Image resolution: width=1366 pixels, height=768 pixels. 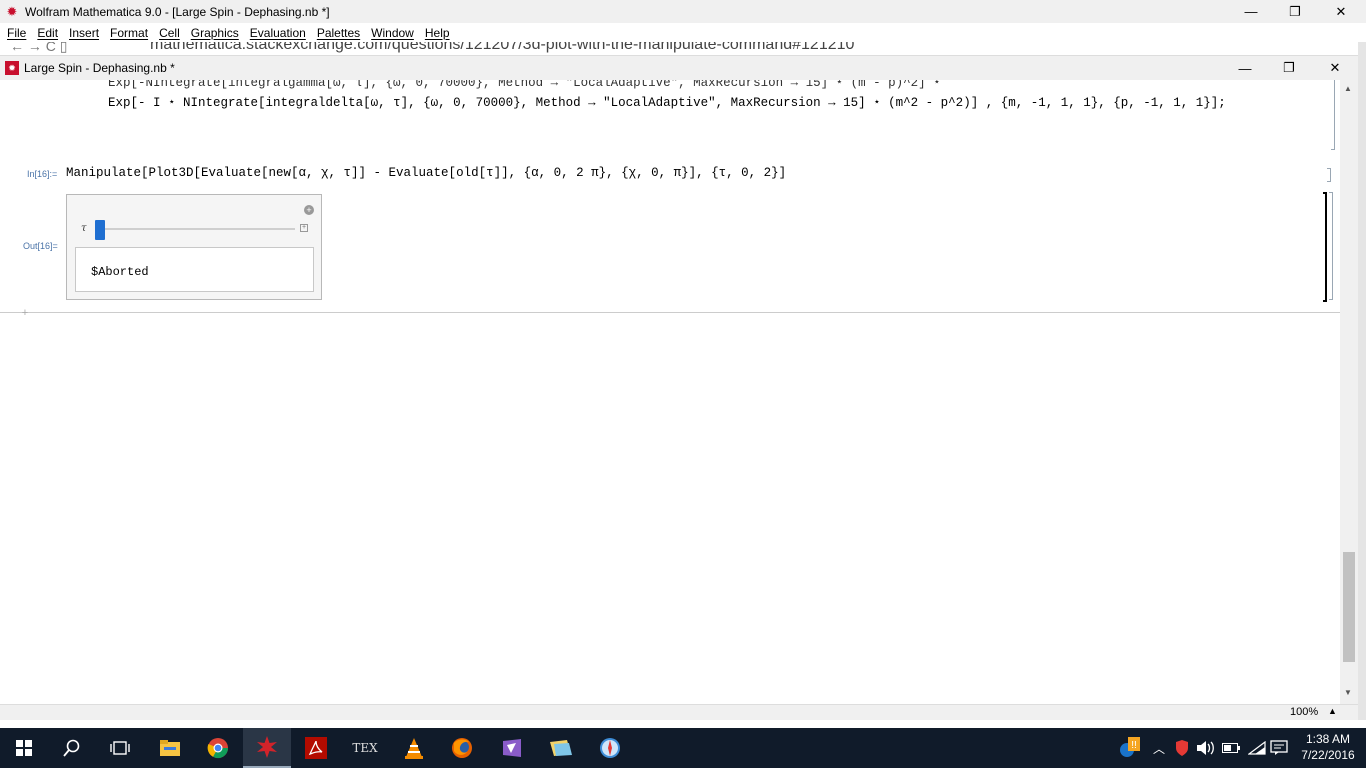 What do you see at coordinates (100, 230) in the screenshot?
I see `slider-thumb` at bounding box center [100, 230].